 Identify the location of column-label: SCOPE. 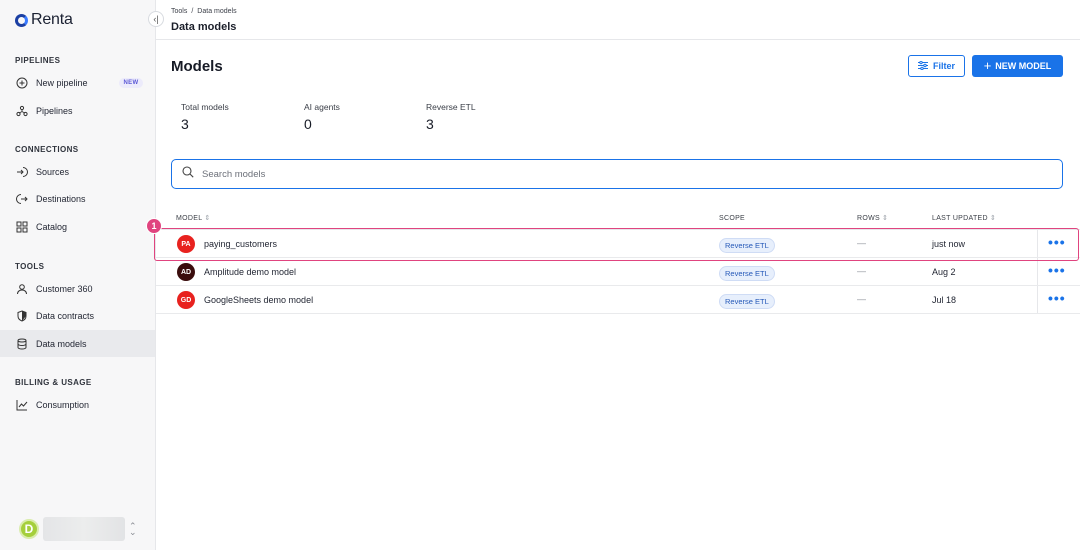
(732, 218).